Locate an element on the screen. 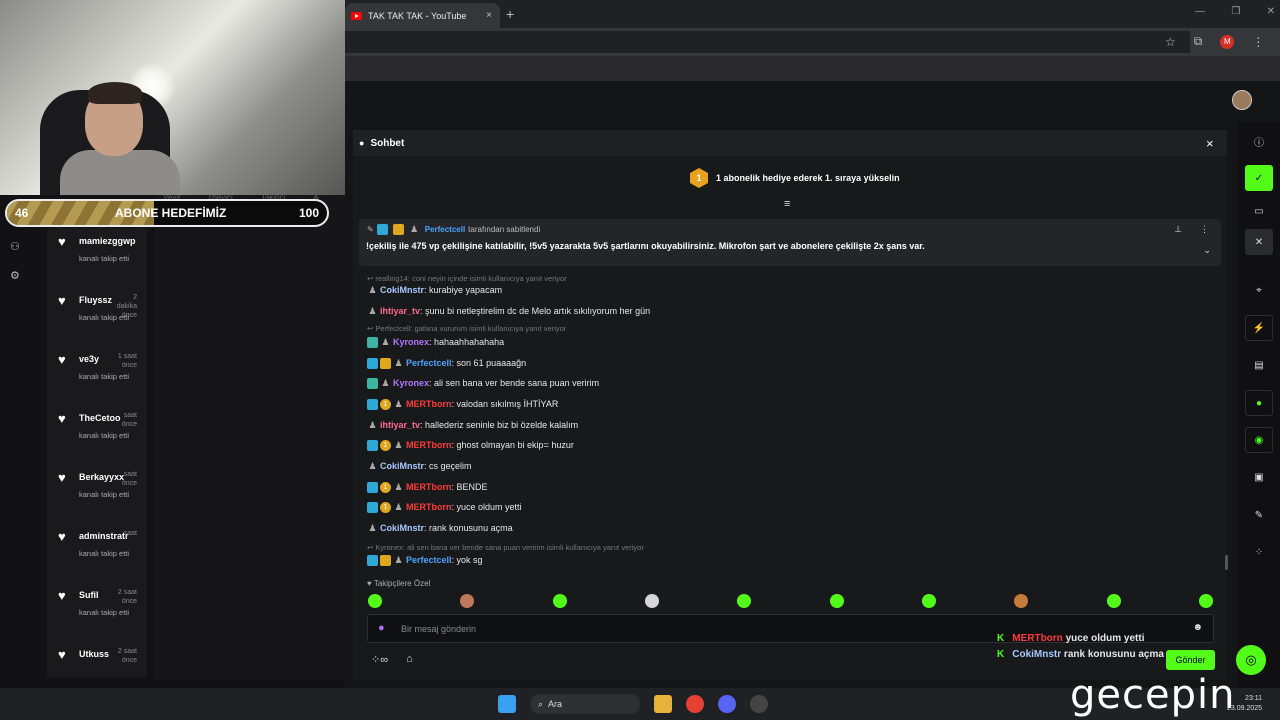 The width and height of the screenshot is (1280, 720). maximize-button: ❐ is located at coordinates (1235, 11).